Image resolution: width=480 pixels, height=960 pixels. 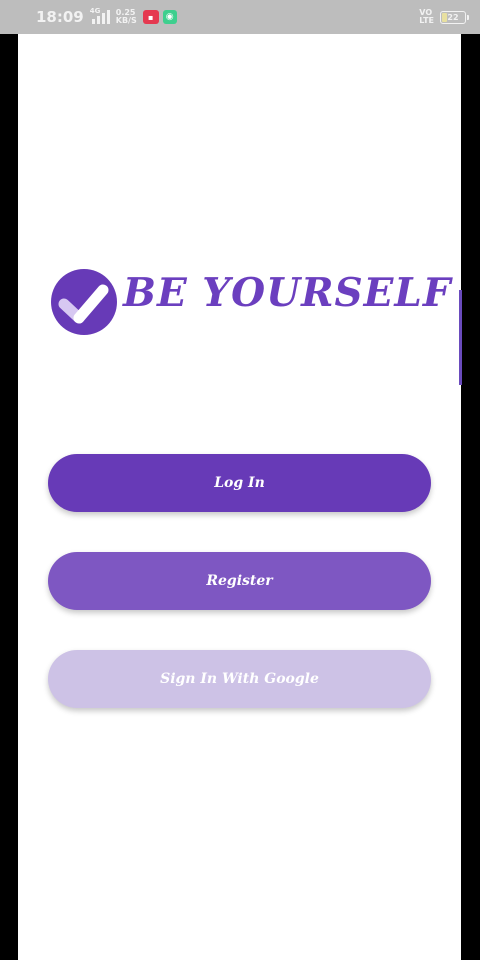 I want to click on battery-level: 22, so click(x=453, y=17).